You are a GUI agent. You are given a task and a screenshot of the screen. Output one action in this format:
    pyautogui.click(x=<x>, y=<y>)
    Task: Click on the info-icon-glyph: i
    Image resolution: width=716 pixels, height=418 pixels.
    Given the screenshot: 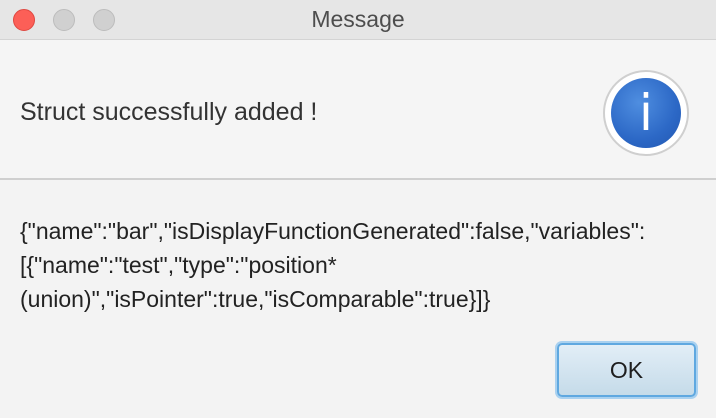 What is the action you would take?
    pyautogui.click(x=646, y=113)
    